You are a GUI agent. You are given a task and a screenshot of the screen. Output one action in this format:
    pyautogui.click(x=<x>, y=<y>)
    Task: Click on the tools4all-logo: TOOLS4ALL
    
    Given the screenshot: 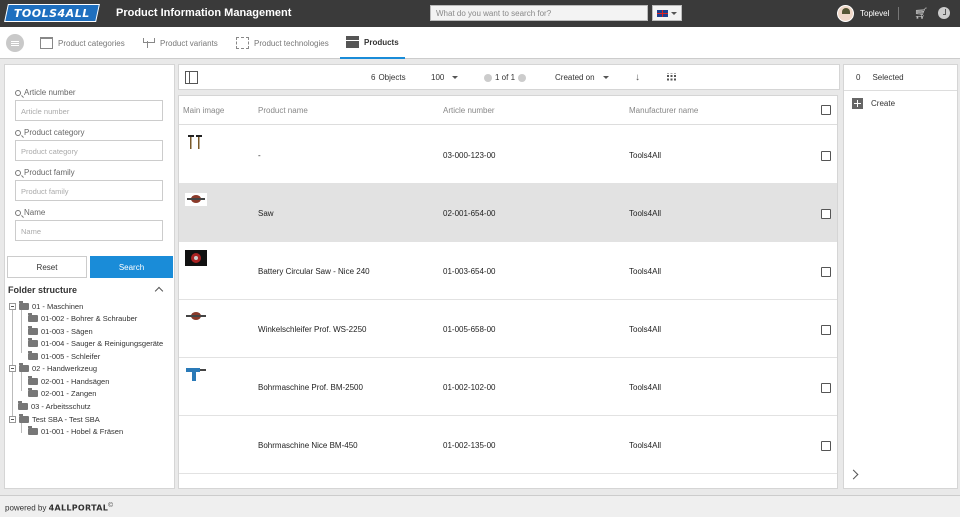 What is the action you would take?
    pyautogui.click(x=52, y=13)
    